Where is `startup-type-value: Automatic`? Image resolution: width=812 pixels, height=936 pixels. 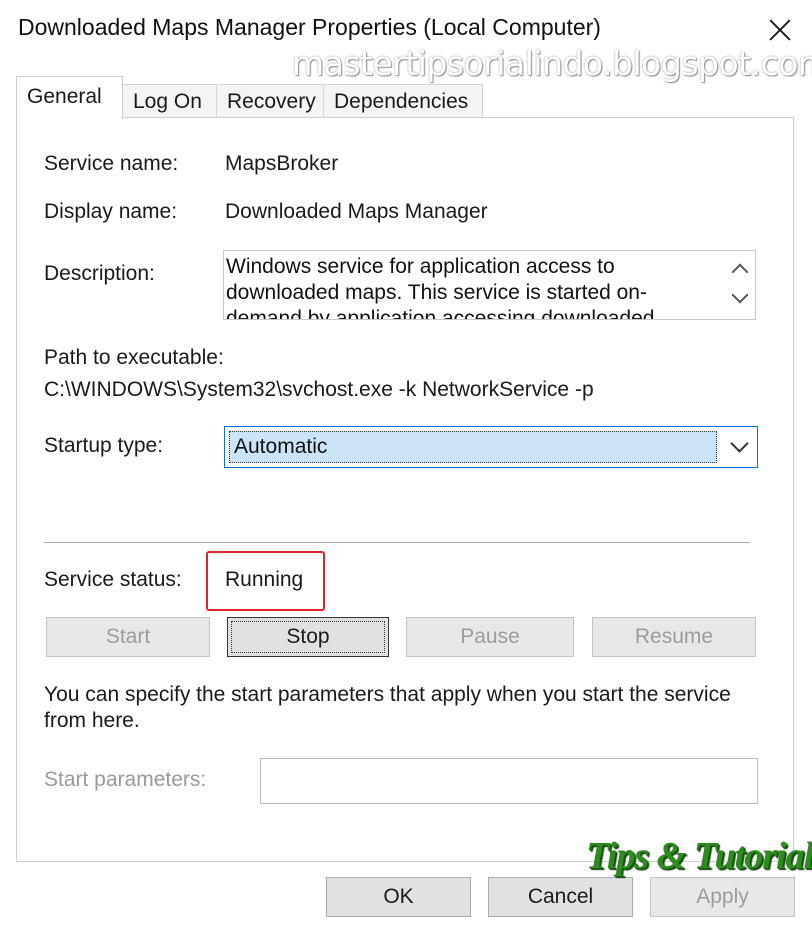
startup-type-value: Automatic is located at coordinates (281, 446).